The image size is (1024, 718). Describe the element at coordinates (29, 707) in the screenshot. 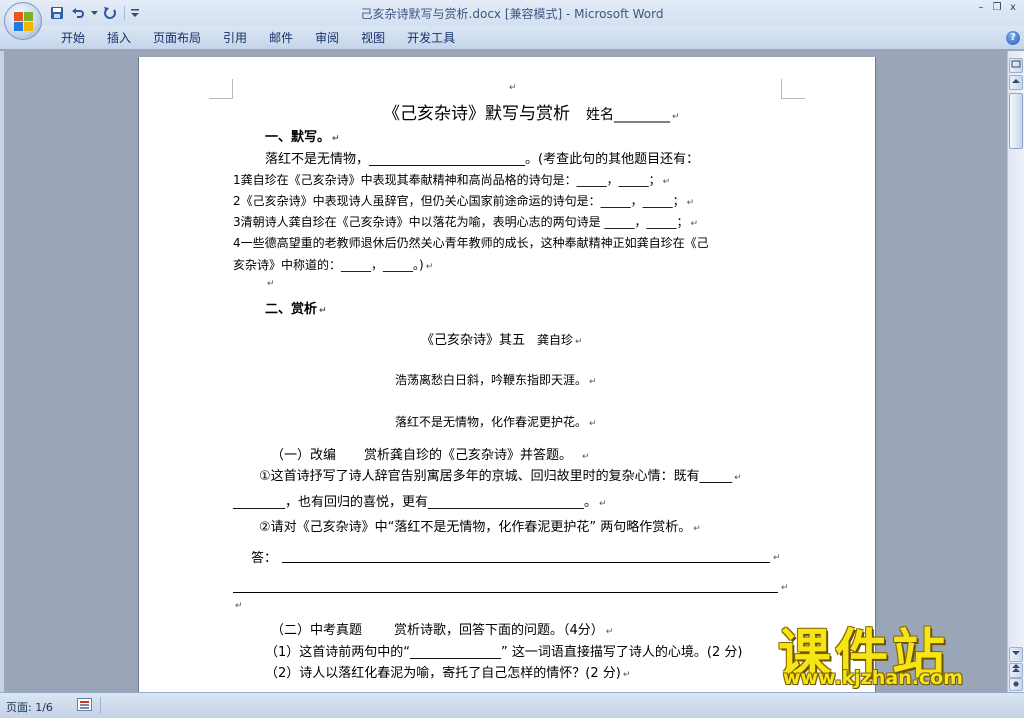

I see `page-count: 页面: 1/6` at that location.